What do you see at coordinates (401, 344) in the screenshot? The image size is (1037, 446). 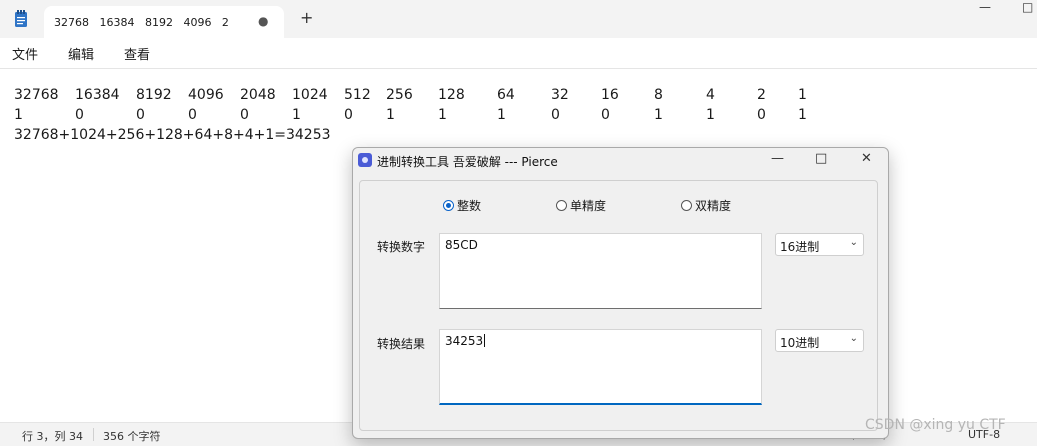 I see `result-label: 转换结果` at bounding box center [401, 344].